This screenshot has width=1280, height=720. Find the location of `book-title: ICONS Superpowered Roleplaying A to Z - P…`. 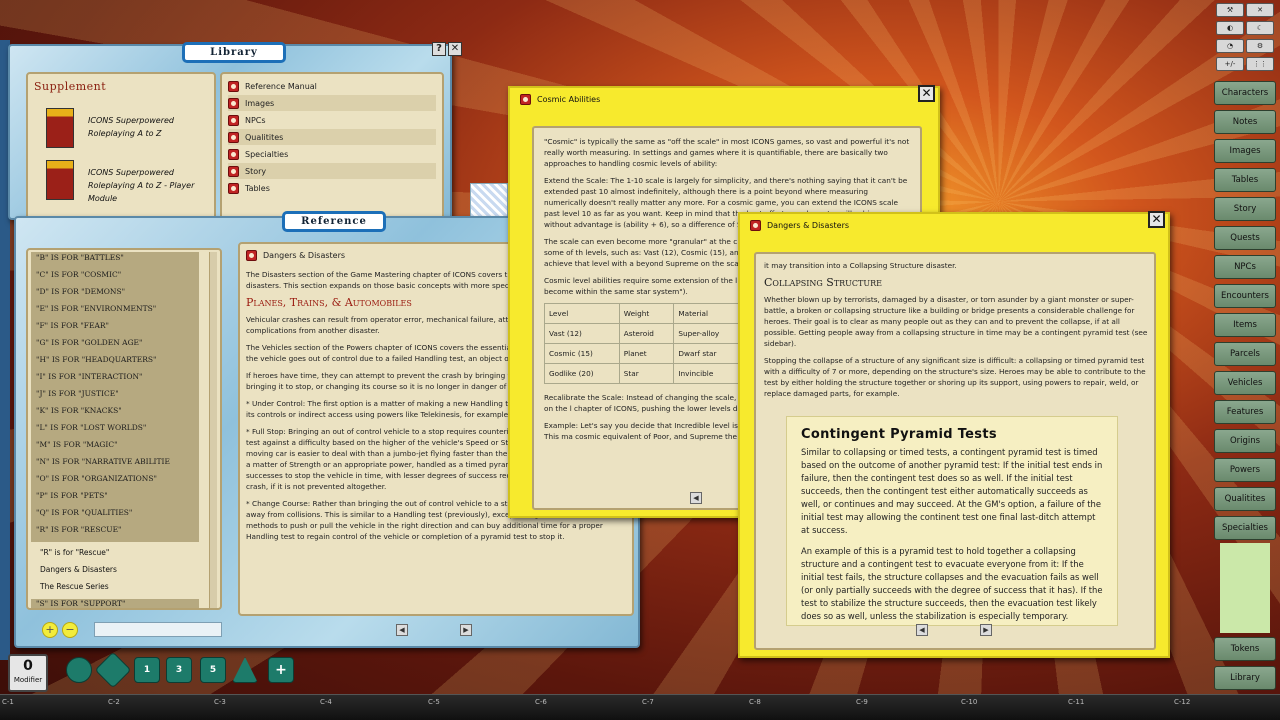

book-title: ICONS Superpowered Roleplaying A to Z - P… is located at coordinates (141, 185).